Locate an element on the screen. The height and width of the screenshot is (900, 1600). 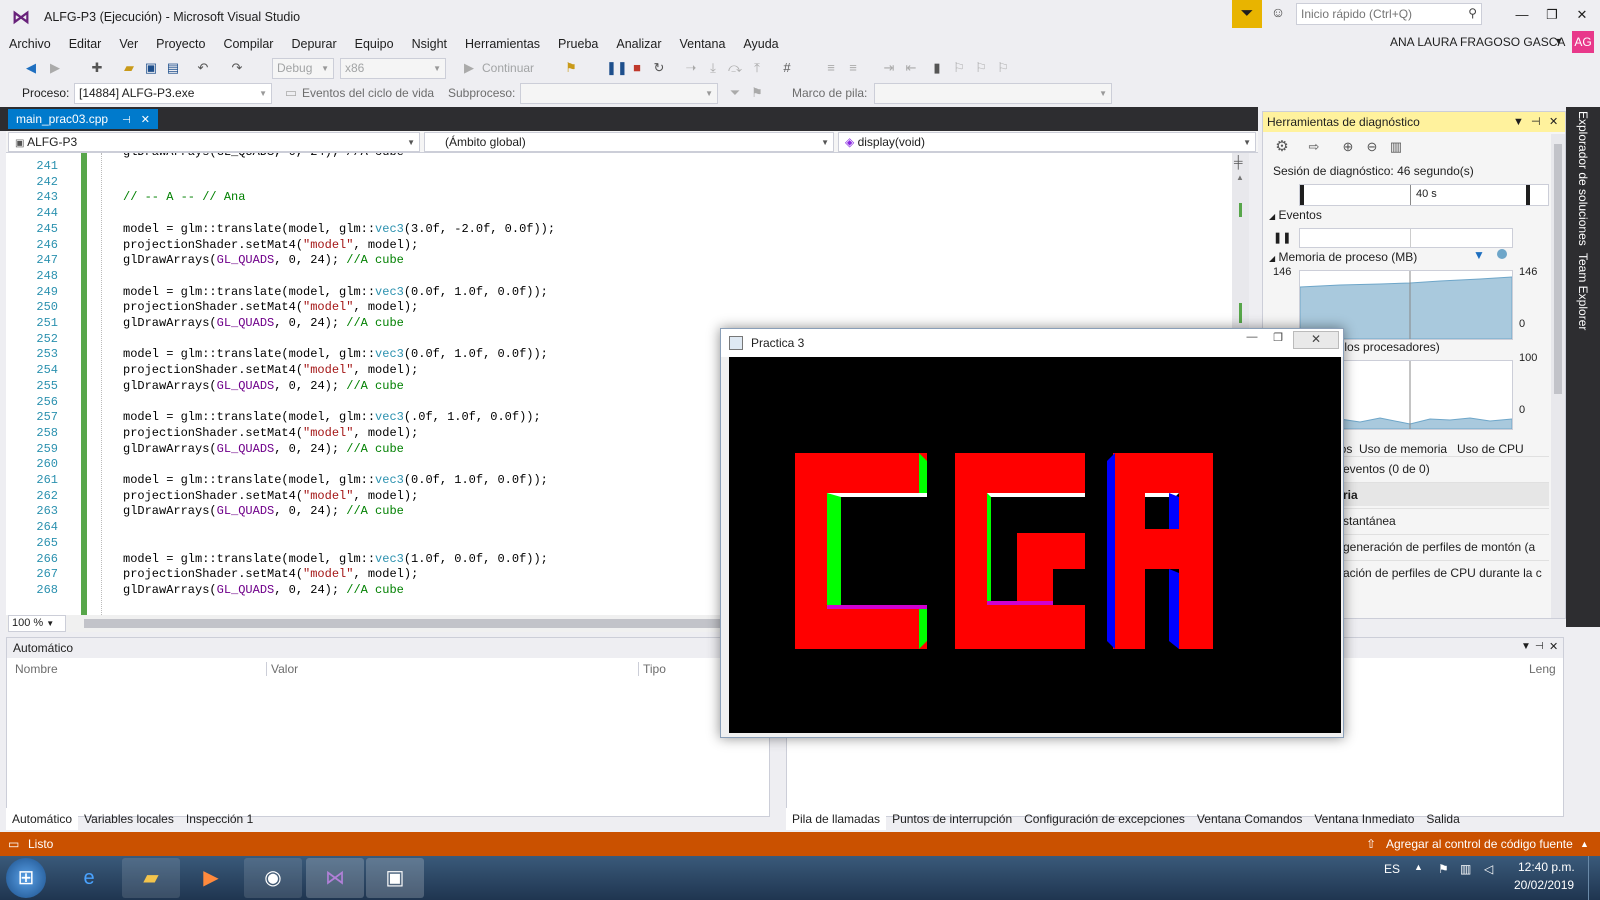
split-icon: ╪ is located at coordinates (1238, 162).